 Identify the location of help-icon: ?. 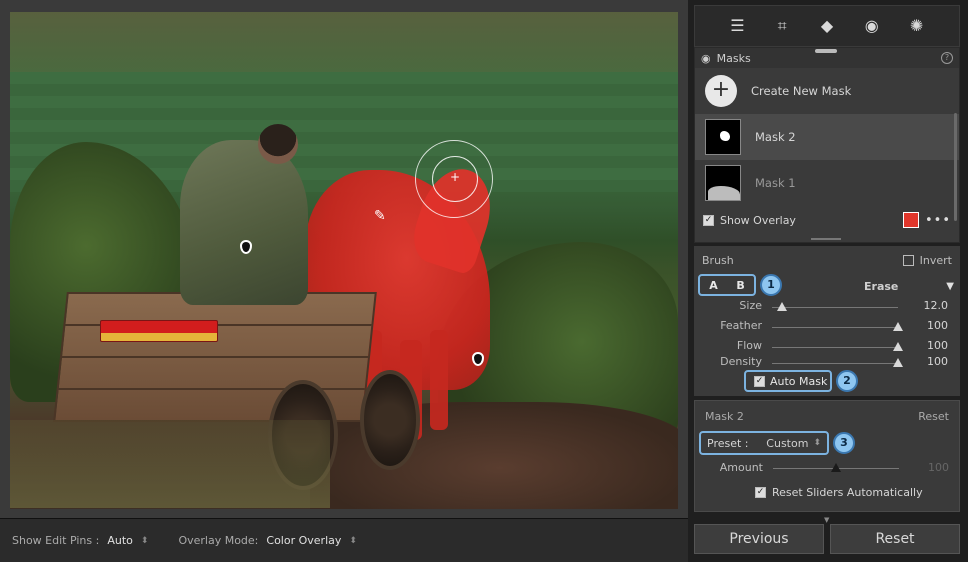
(947, 58).